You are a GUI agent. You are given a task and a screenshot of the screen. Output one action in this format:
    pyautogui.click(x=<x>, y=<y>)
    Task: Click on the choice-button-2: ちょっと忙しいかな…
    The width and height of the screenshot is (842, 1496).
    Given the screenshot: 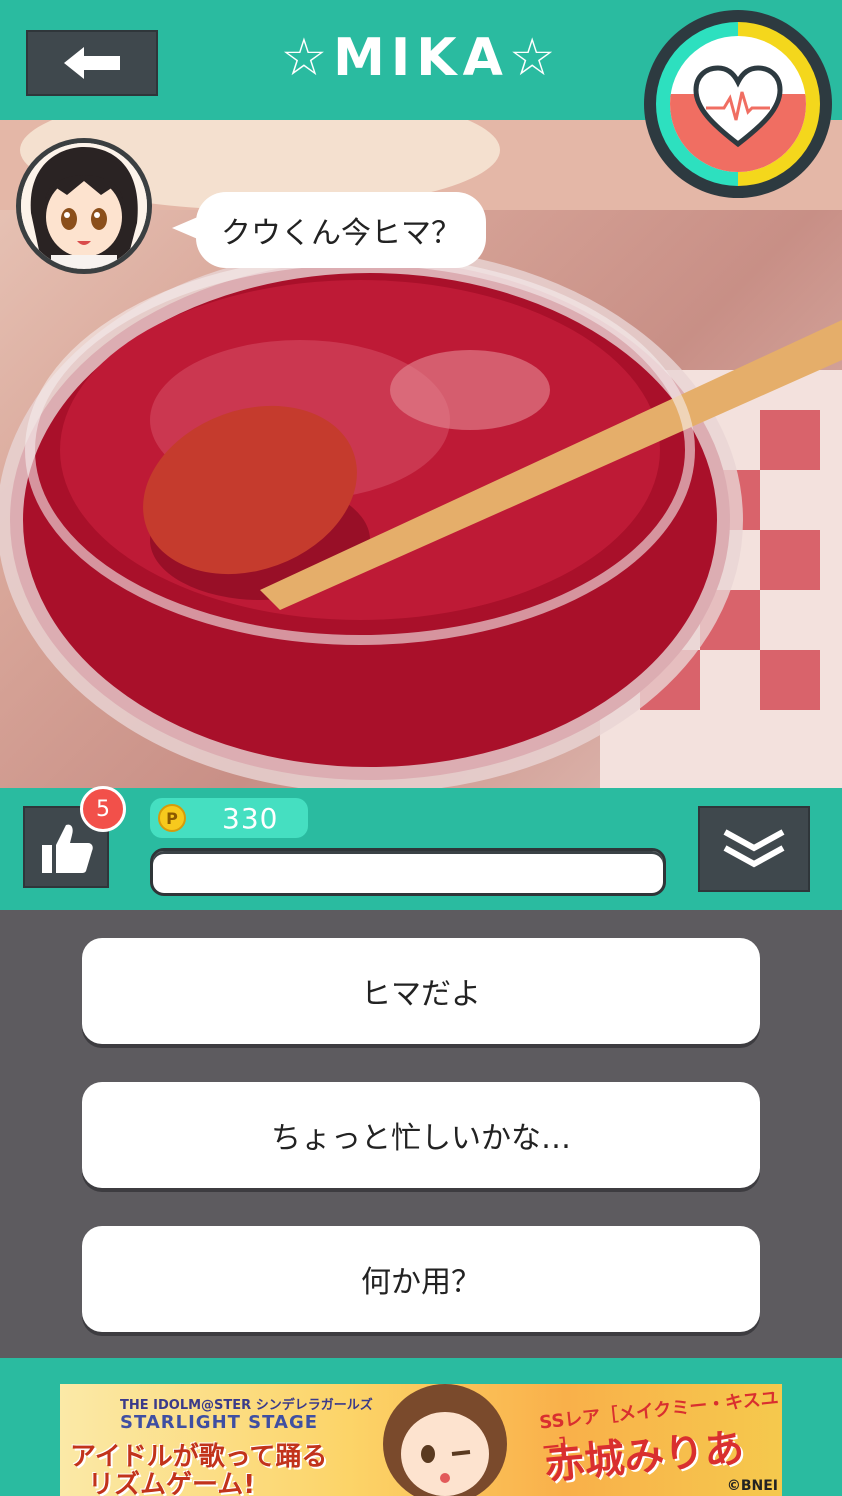 What is the action you would take?
    pyautogui.click(x=421, y=1135)
    